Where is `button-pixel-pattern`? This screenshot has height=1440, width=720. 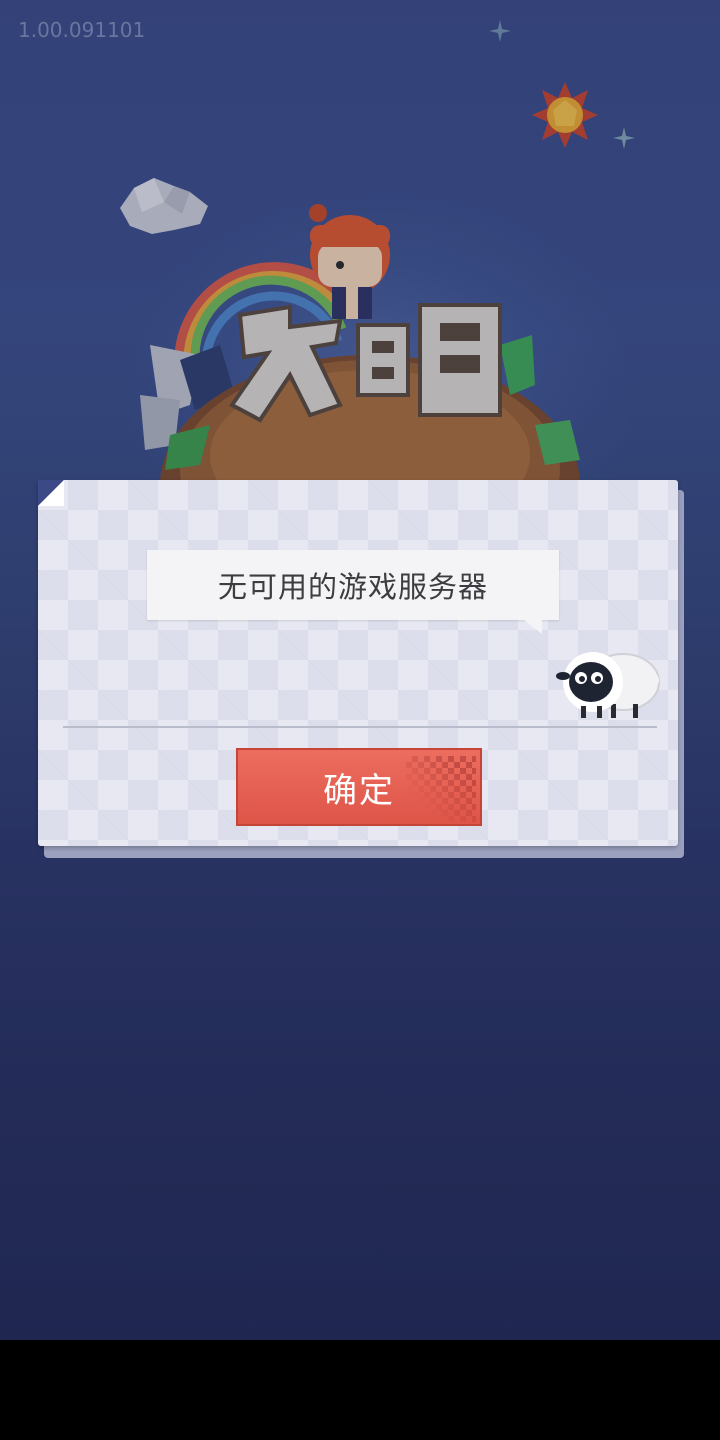 button-pixel-pattern is located at coordinates (441, 789).